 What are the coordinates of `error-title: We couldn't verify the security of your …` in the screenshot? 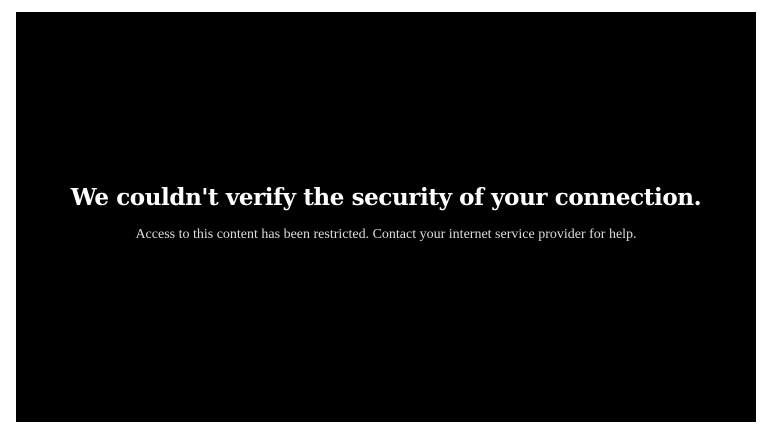 It's located at (386, 197).